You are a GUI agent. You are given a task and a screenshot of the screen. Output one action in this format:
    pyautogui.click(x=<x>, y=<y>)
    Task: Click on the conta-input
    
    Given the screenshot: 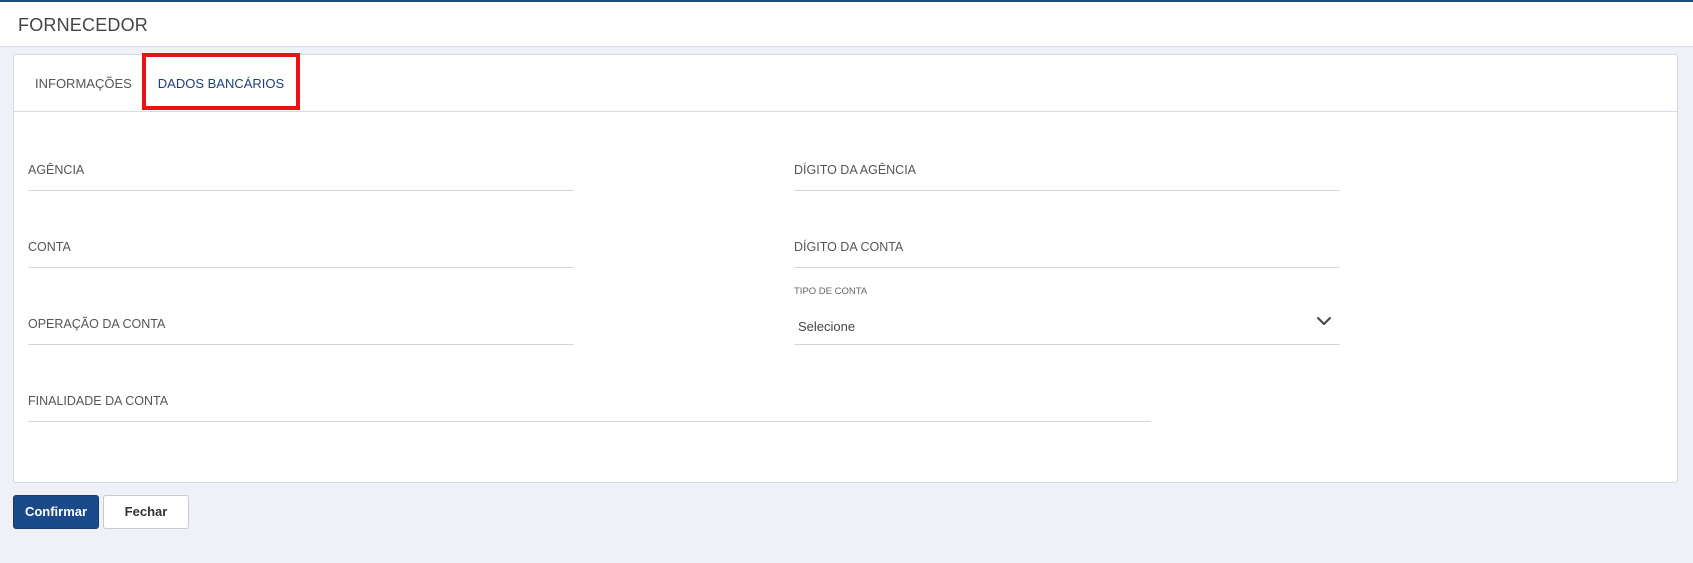 What is the action you would take?
    pyautogui.click(x=301, y=245)
    